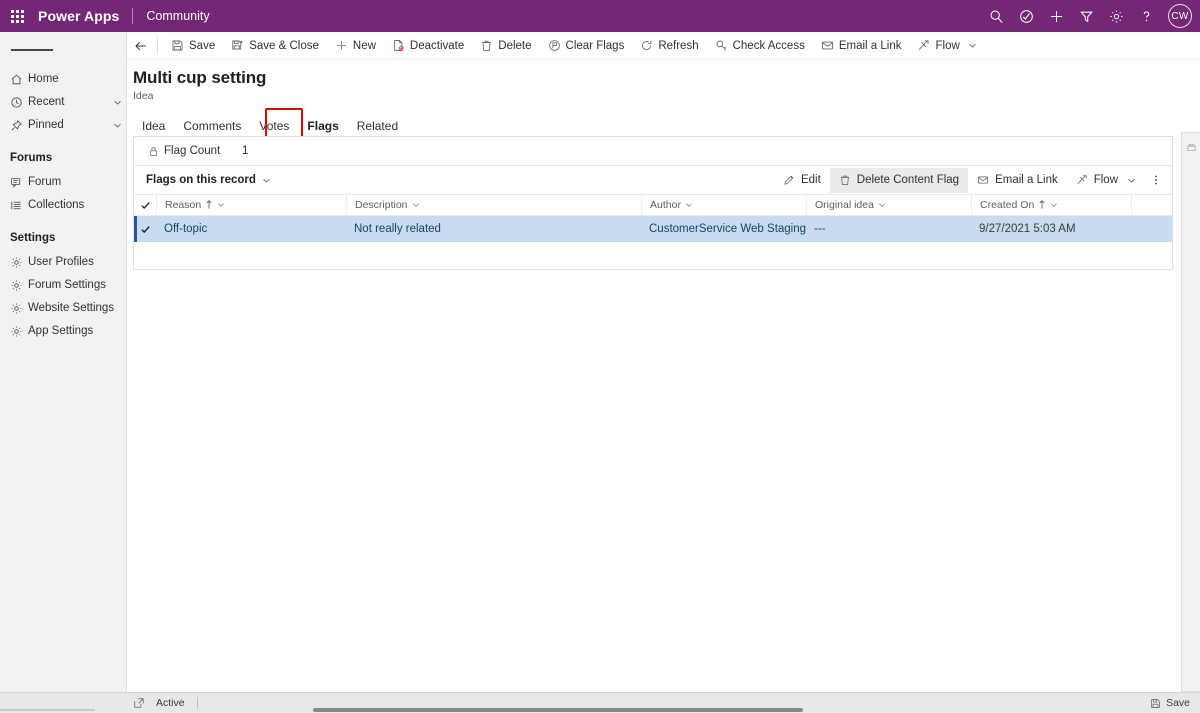  What do you see at coordinates (768, 45) in the screenshot?
I see `command-label: Check Access` at bounding box center [768, 45].